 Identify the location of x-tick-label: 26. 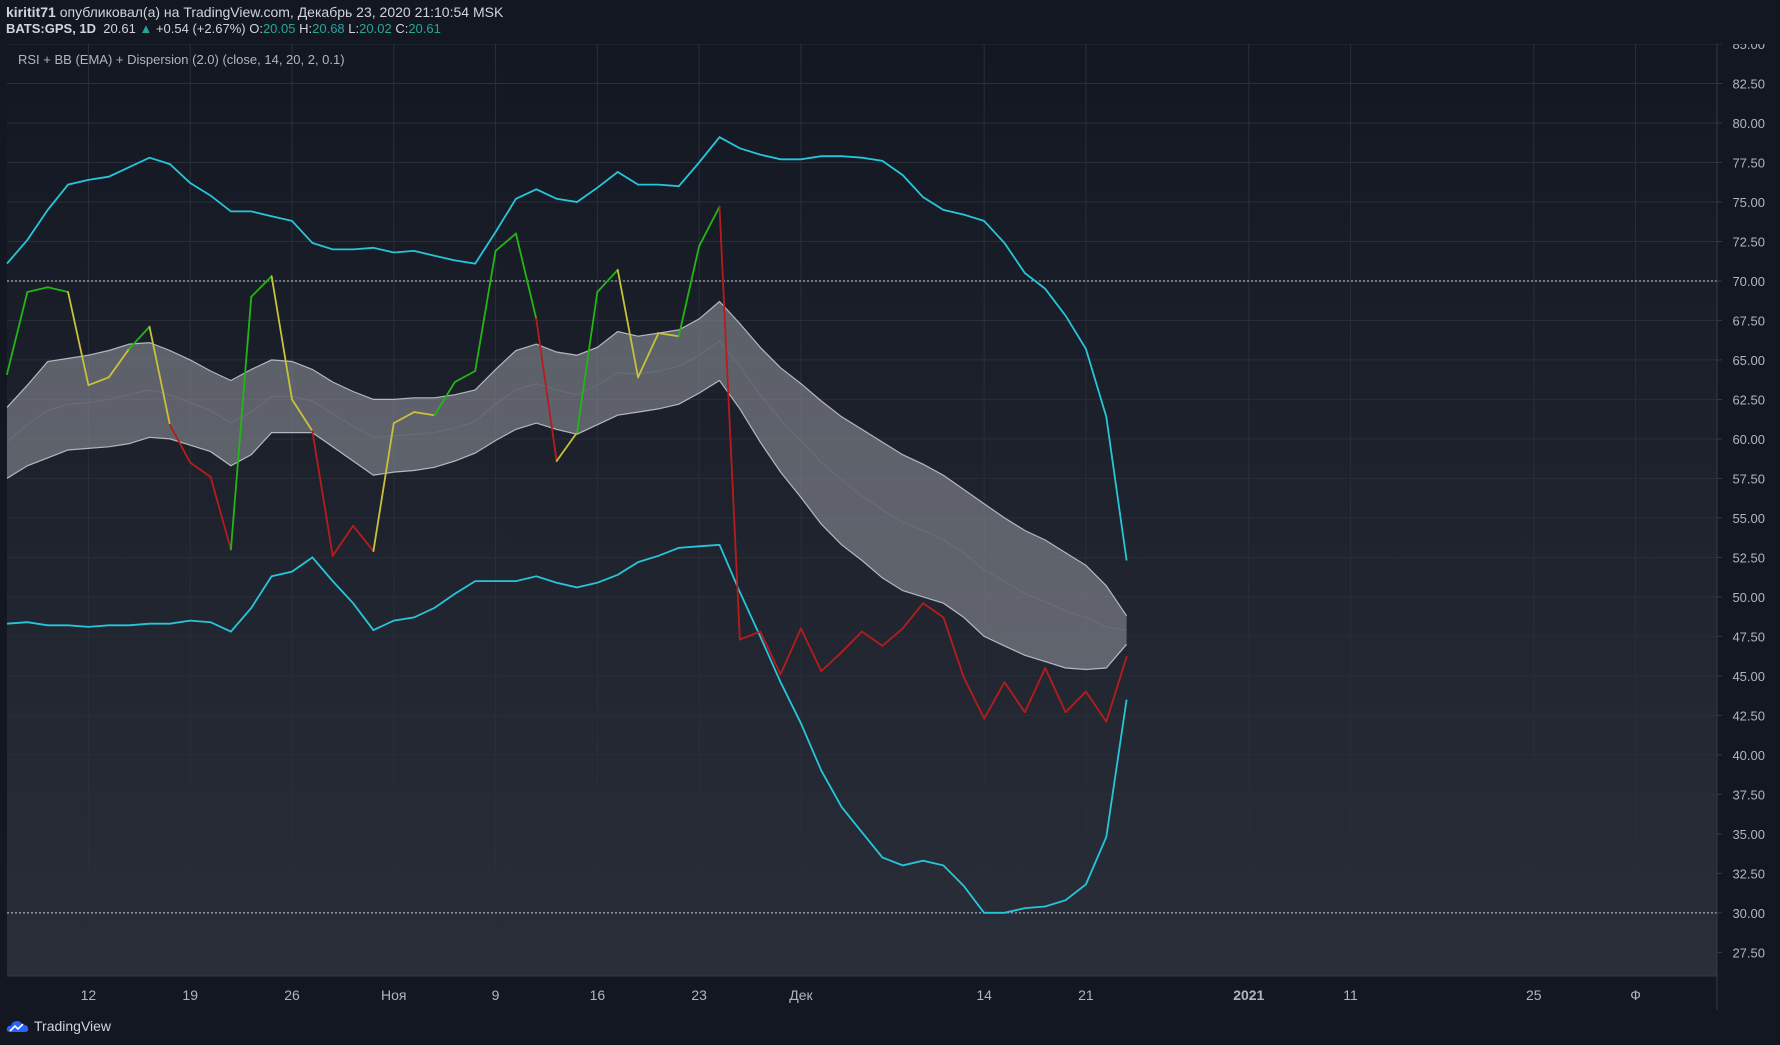
(292, 995).